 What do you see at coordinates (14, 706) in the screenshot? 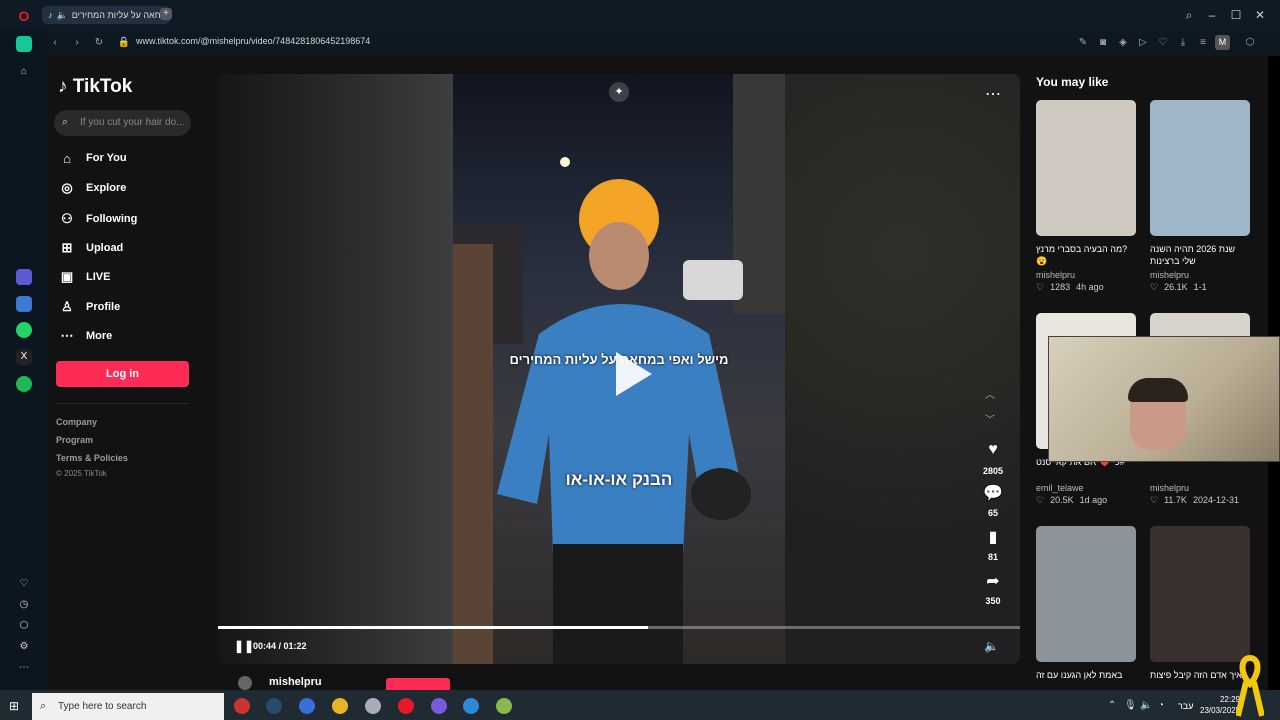
I see `windows-start-icon: ⊞` at bounding box center [14, 706].